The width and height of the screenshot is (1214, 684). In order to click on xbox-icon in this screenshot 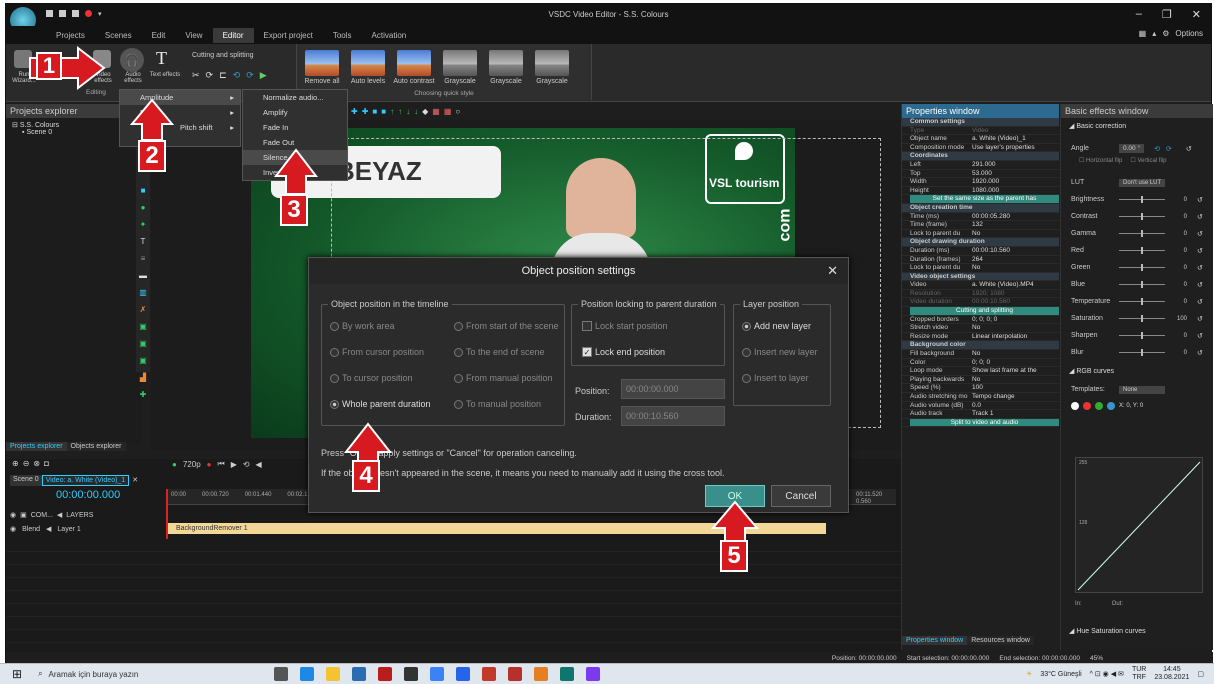, I will do `click(411, 674)`.